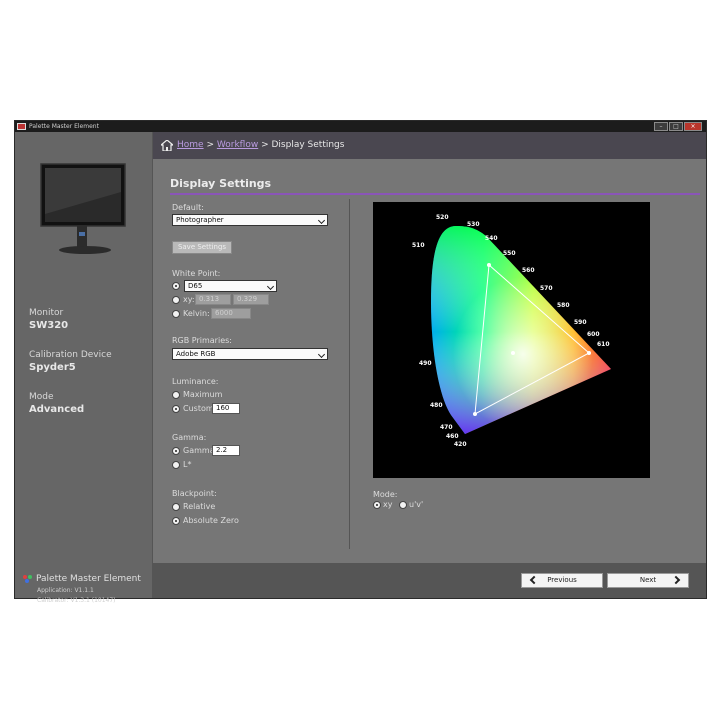  I want to click on white-point-label: White Point:, so click(196, 273).